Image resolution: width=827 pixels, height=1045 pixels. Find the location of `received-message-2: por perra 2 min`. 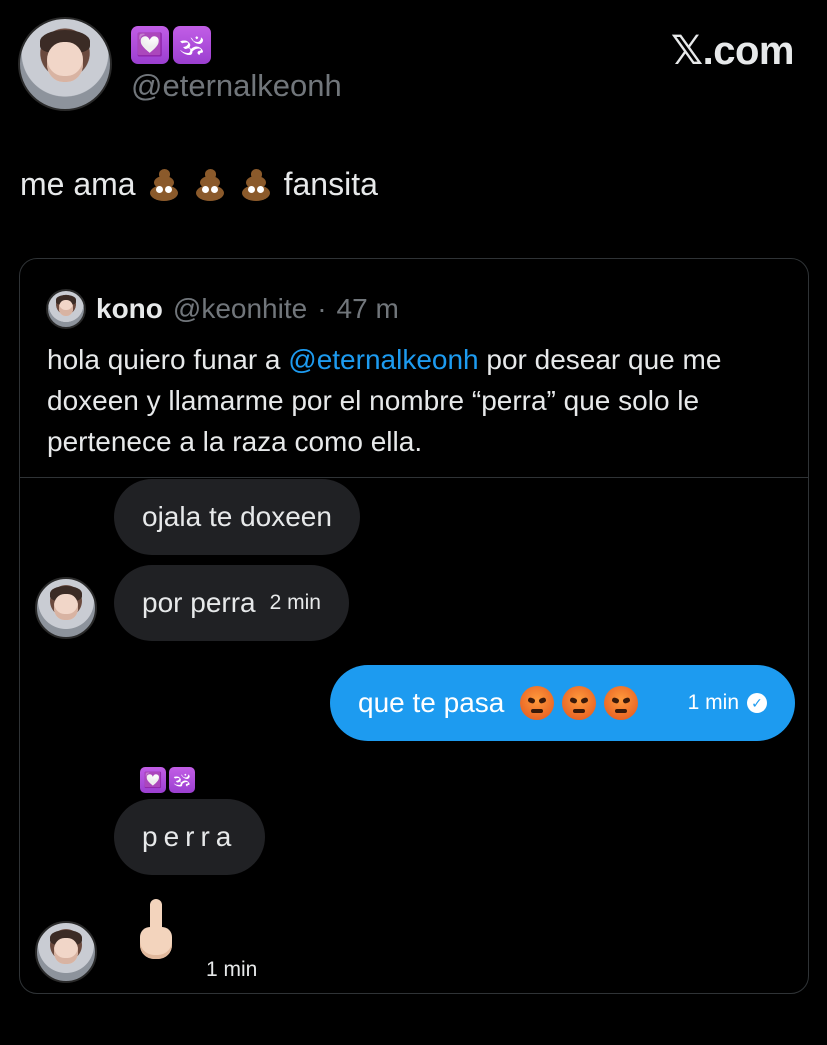

received-message-2: por perra 2 min is located at coordinates (231, 603).